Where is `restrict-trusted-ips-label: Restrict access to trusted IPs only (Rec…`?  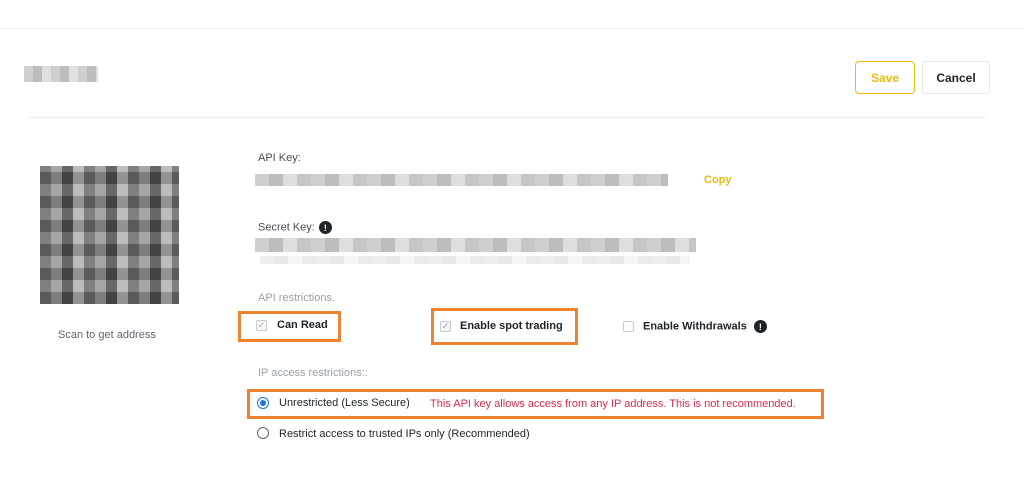
restrict-trusted-ips-label: Restrict access to trusted IPs only (Rec… is located at coordinates (404, 434).